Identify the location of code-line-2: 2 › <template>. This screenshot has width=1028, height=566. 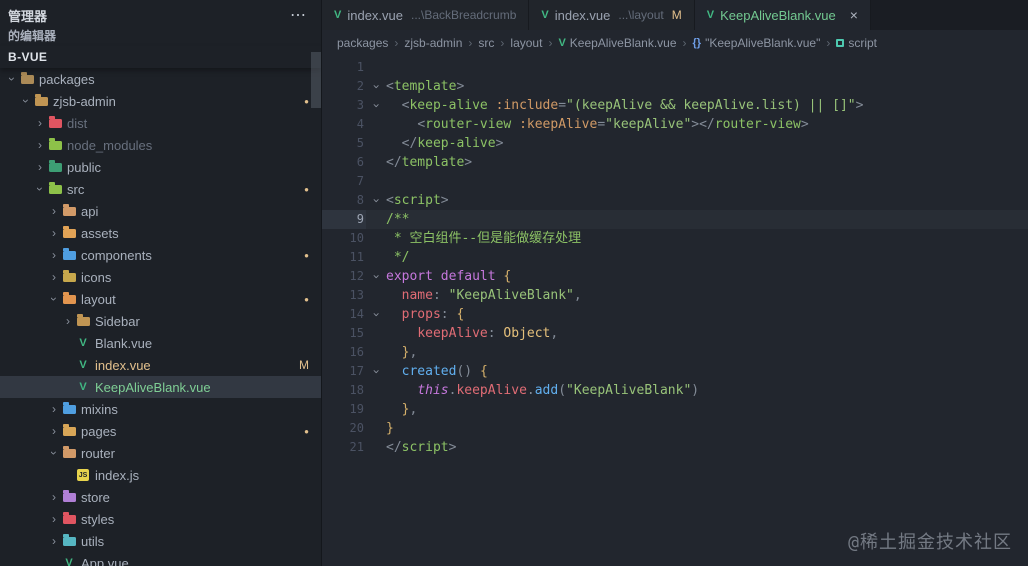
(675, 86).